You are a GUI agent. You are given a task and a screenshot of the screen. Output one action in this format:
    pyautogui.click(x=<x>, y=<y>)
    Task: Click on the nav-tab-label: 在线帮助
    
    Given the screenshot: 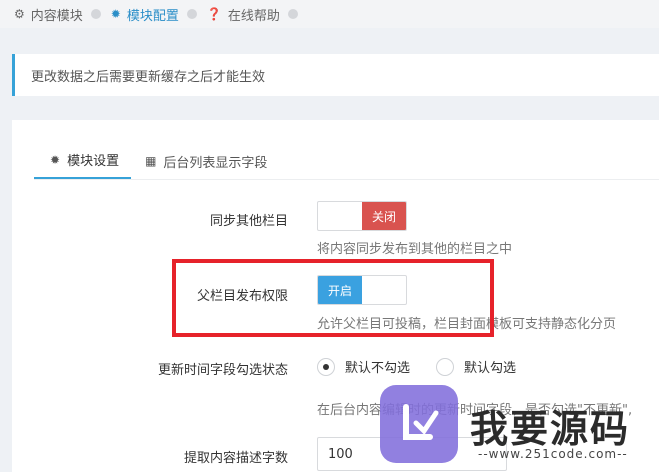 What is the action you would take?
    pyautogui.click(x=253, y=16)
    